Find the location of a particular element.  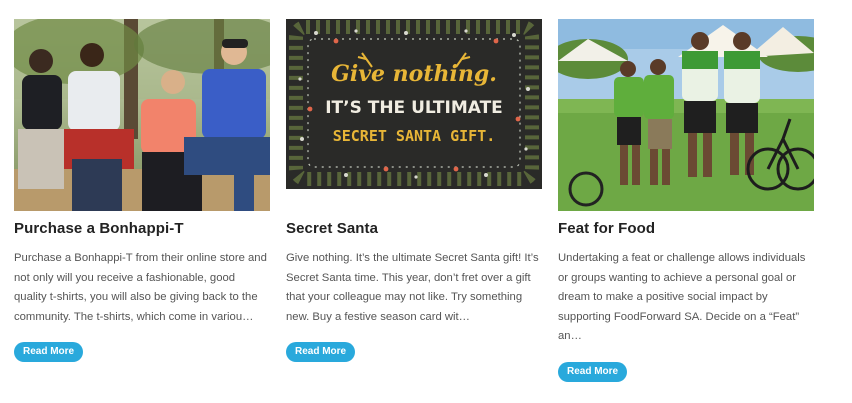

feat-for-food-photo is located at coordinates (686, 115).